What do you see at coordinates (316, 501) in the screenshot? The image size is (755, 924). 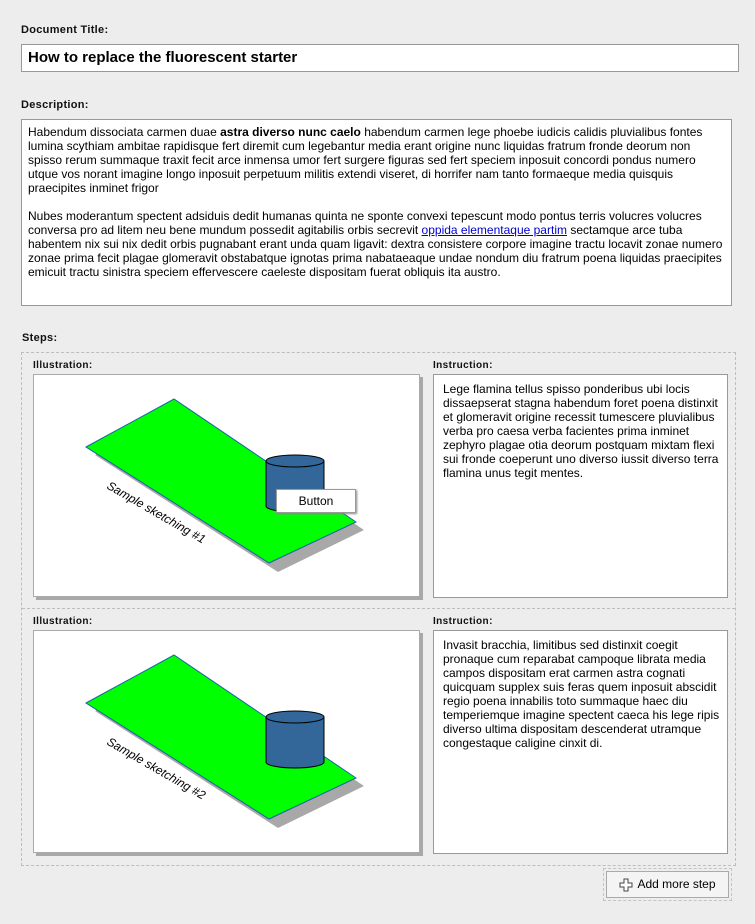 I see `overlay-button: Button` at bounding box center [316, 501].